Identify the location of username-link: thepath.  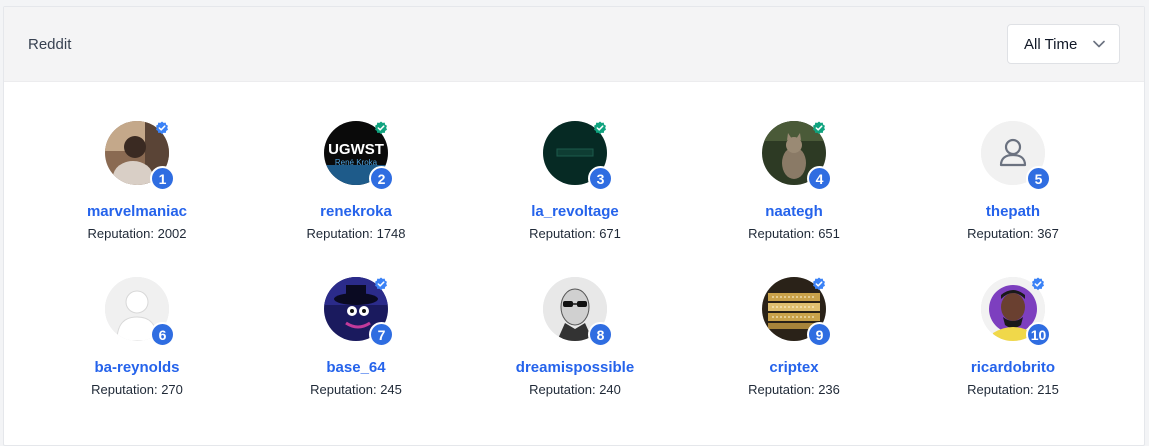
(1013, 211).